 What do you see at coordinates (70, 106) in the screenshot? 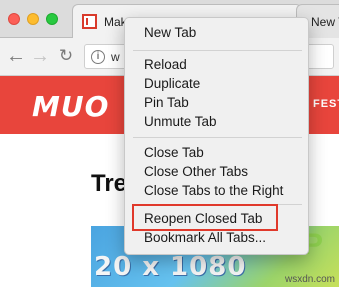
I see `site-logo: MUO` at bounding box center [70, 106].